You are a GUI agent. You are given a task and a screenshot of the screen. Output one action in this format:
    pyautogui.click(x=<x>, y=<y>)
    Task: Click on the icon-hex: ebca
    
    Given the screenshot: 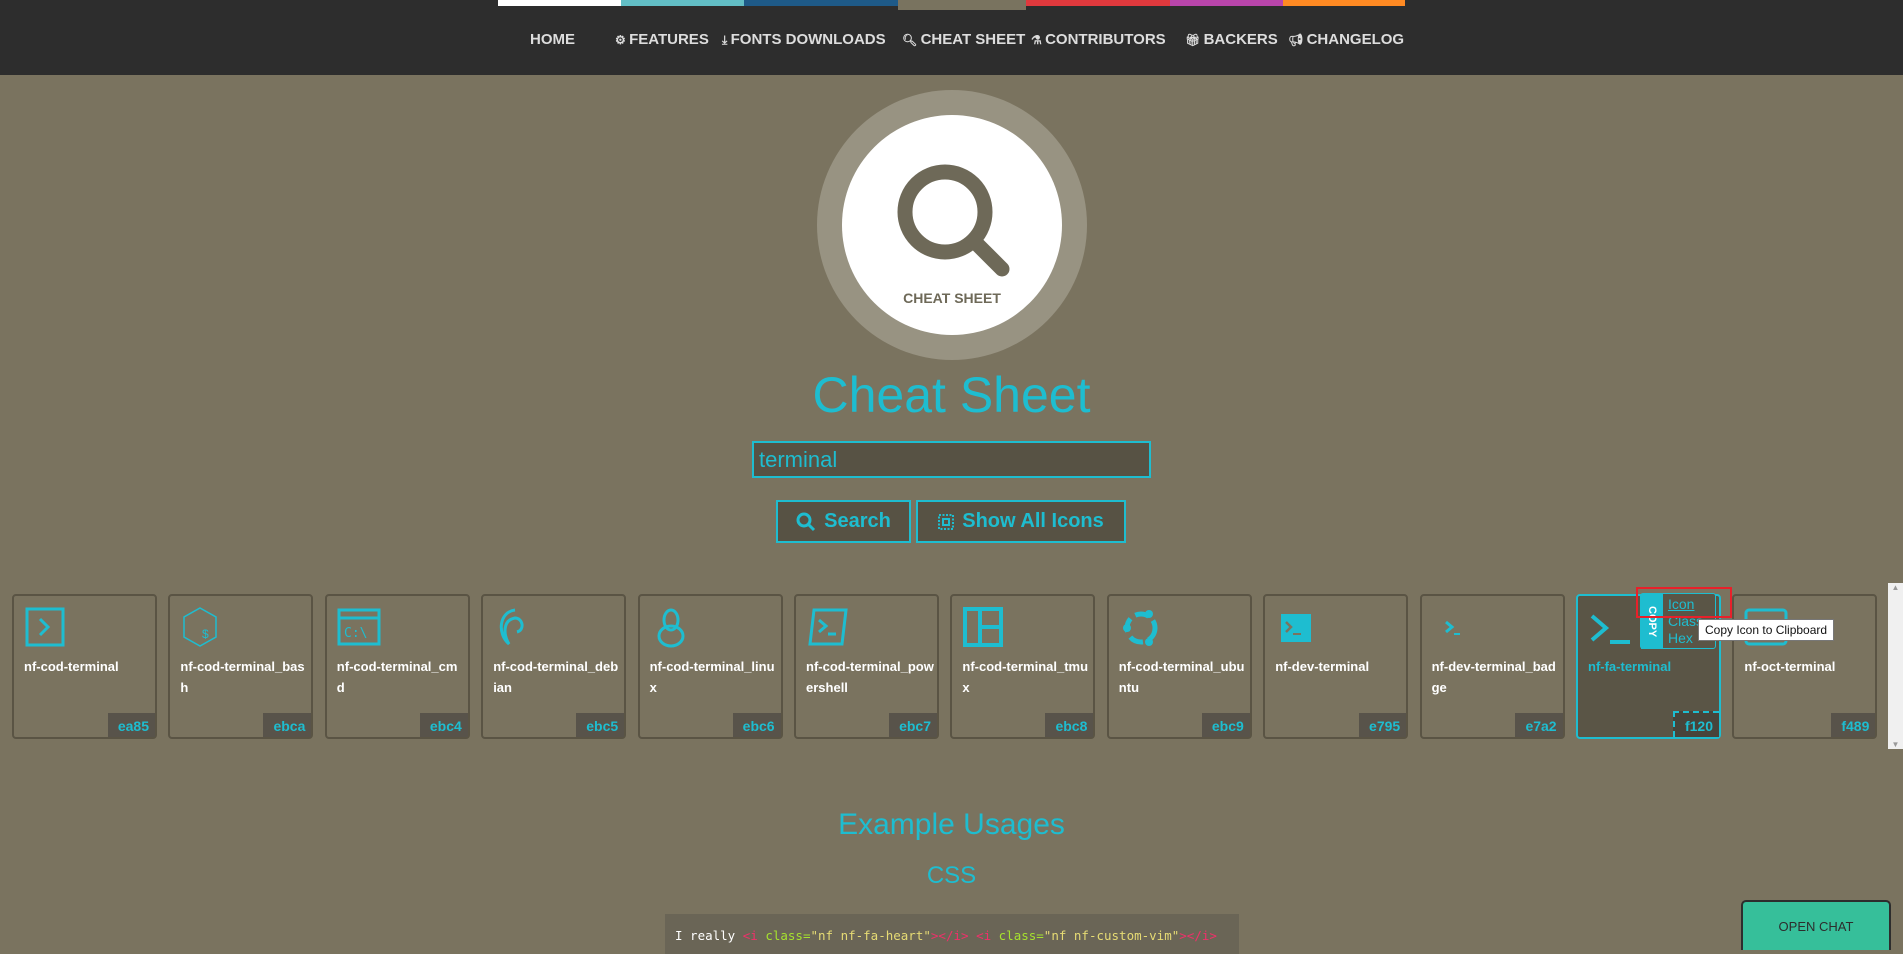 What is the action you would take?
    pyautogui.click(x=287, y=725)
    